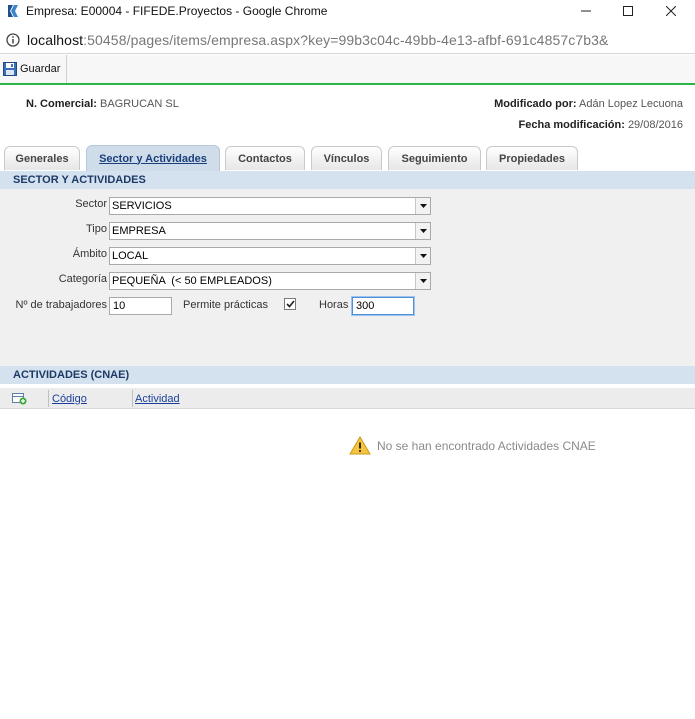 Image resolution: width=695 pixels, height=719 pixels. I want to click on fecha-modificacion: Fecha modificación: 29/08/2016, so click(601, 125).